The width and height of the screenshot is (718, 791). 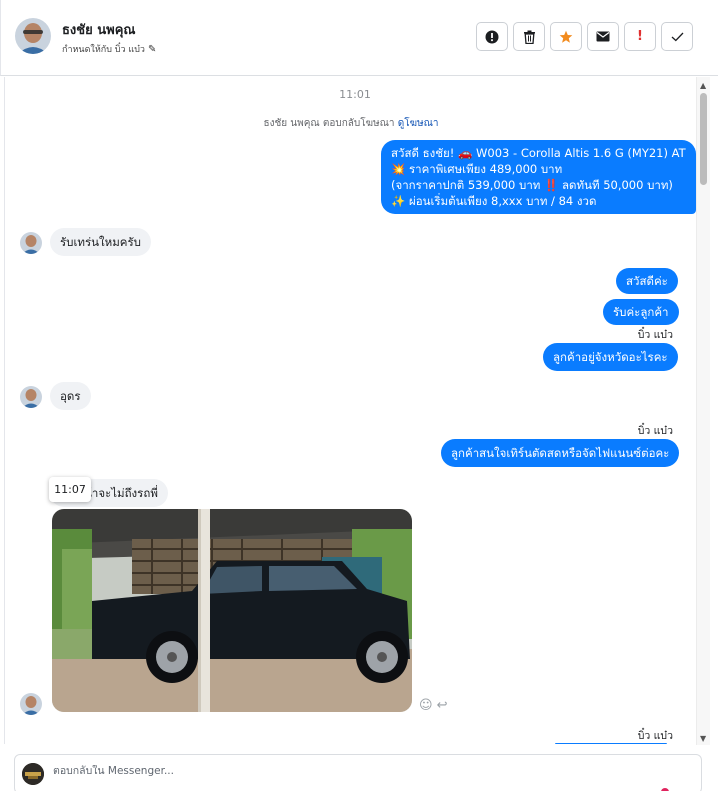 What do you see at coordinates (611, 743) in the screenshot?
I see `outgoing-message-partial` at bounding box center [611, 743].